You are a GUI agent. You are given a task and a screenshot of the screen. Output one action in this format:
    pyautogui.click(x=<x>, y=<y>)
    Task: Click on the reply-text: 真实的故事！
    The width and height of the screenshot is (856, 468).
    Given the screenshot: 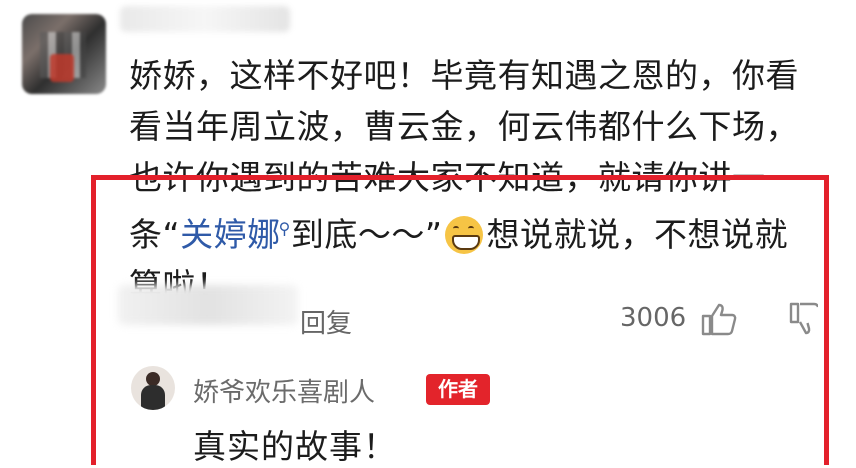 What is the action you would take?
    pyautogui.click(x=295, y=446)
    